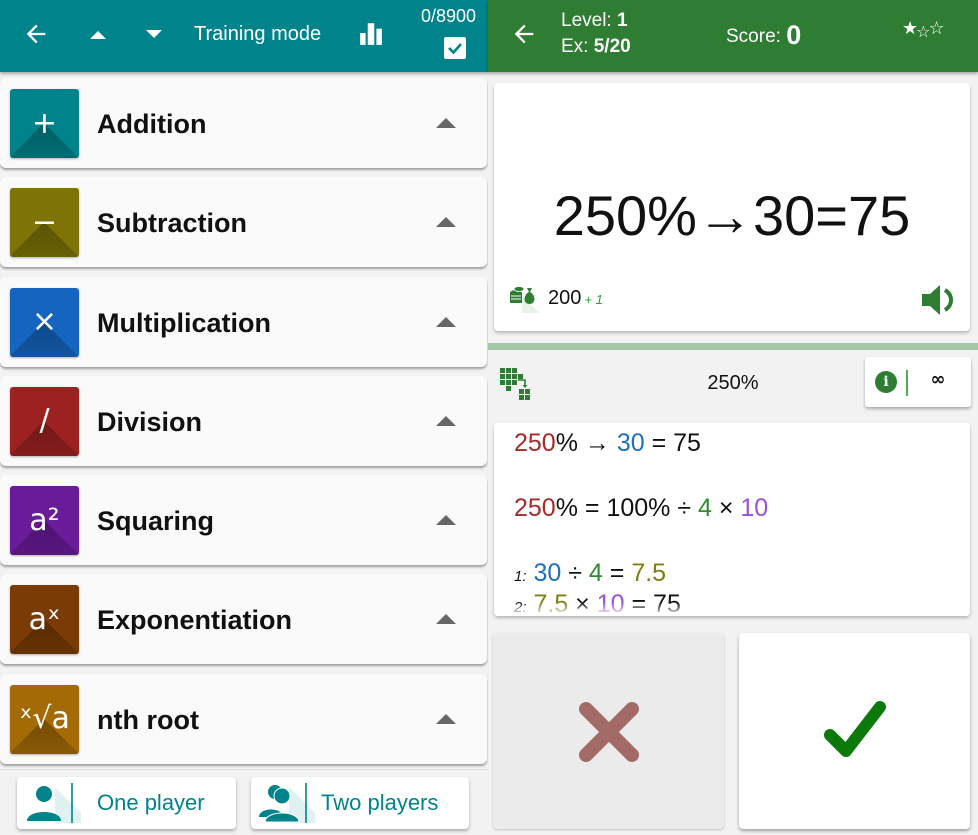 This screenshot has width=978, height=835. I want to click on operation-label: Division, so click(150, 421).